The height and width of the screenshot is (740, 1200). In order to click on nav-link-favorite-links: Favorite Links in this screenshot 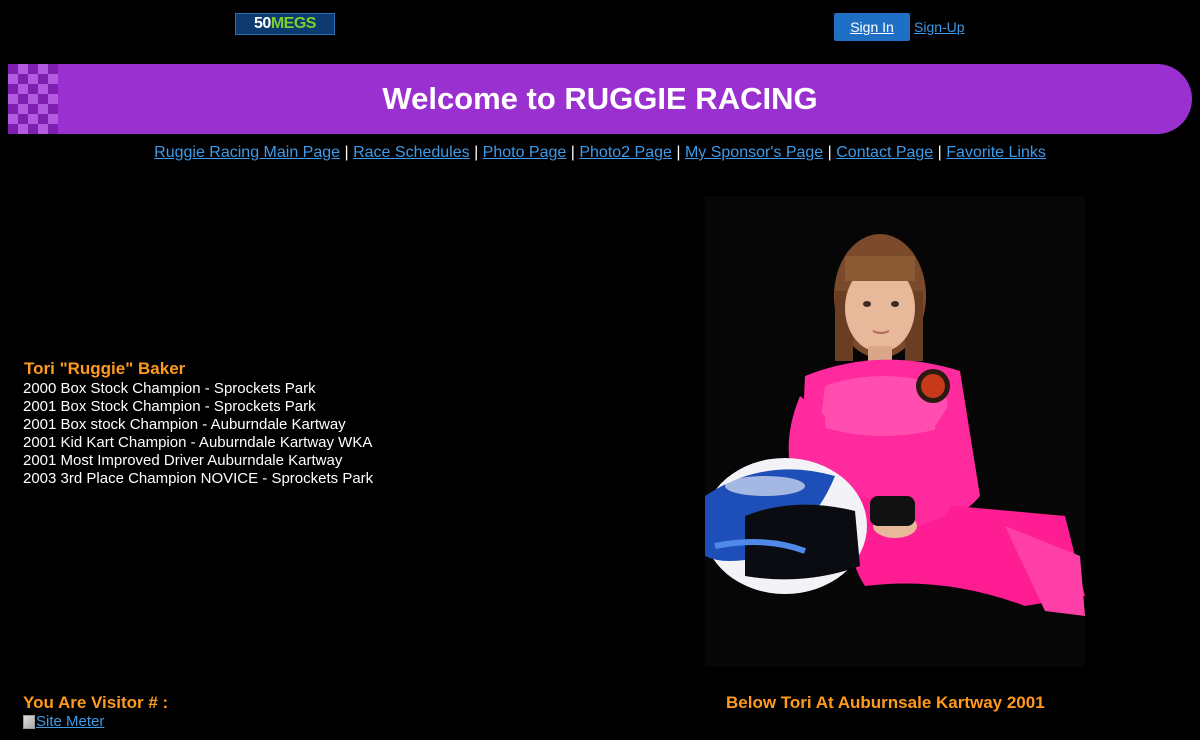, I will do `click(996, 152)`.